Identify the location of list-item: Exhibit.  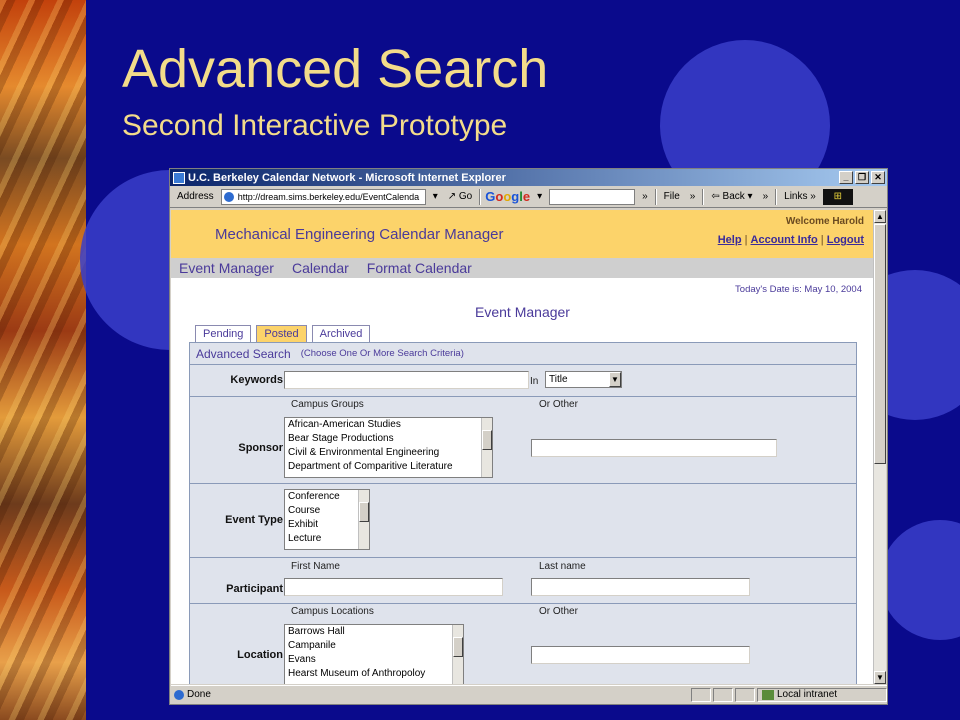
(328, 525).